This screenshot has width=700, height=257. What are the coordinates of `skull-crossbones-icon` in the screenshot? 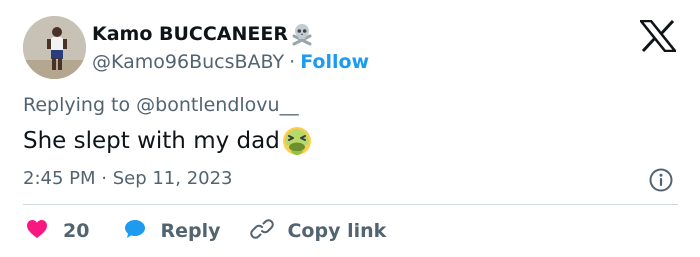 It's located at (302, 34).